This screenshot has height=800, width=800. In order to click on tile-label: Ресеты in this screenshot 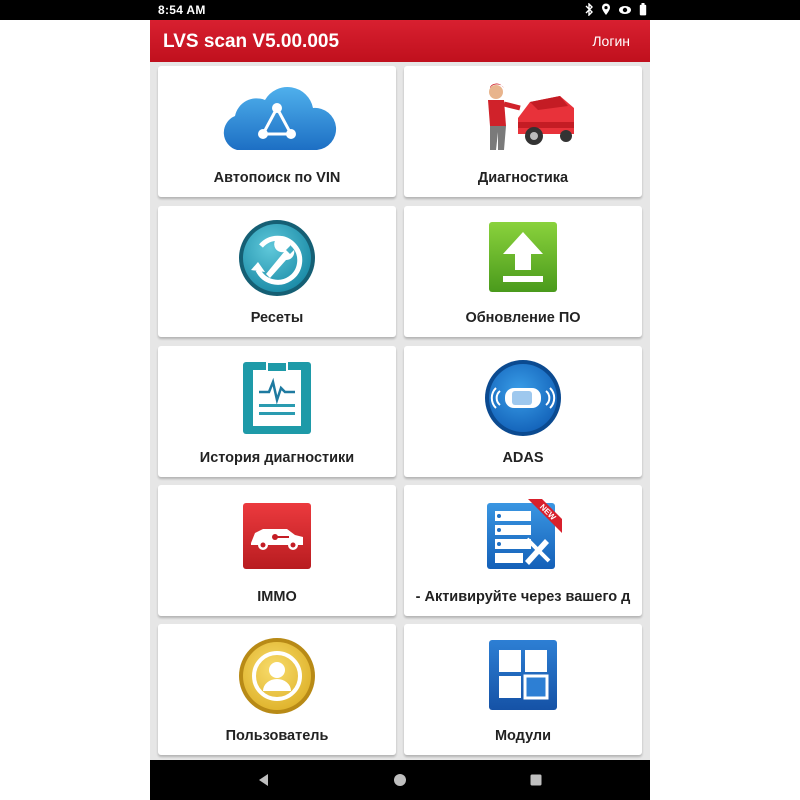, I will do `click(277, 318)`.